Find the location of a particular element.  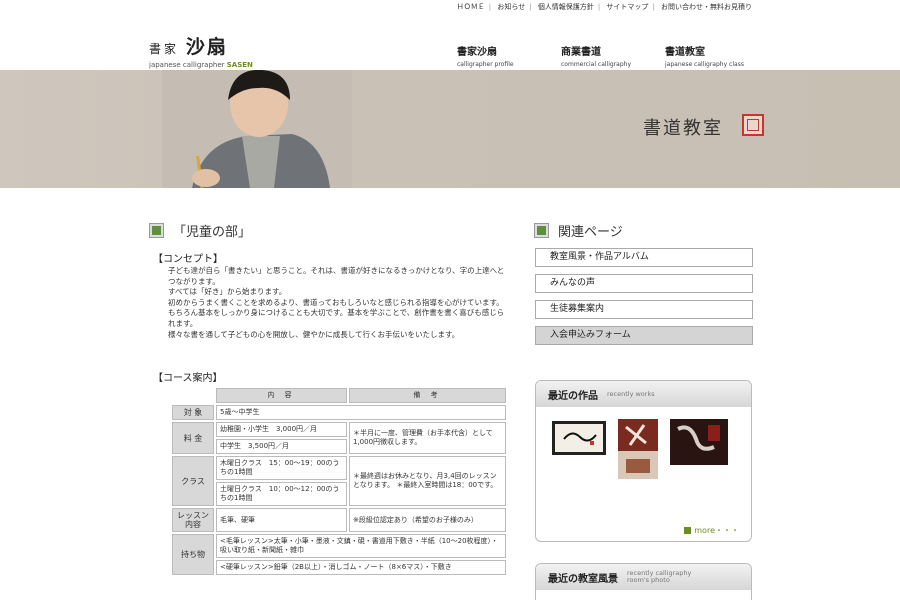

related-link-recruit: 生徒募集案内 is located at coordinates (644, 309).